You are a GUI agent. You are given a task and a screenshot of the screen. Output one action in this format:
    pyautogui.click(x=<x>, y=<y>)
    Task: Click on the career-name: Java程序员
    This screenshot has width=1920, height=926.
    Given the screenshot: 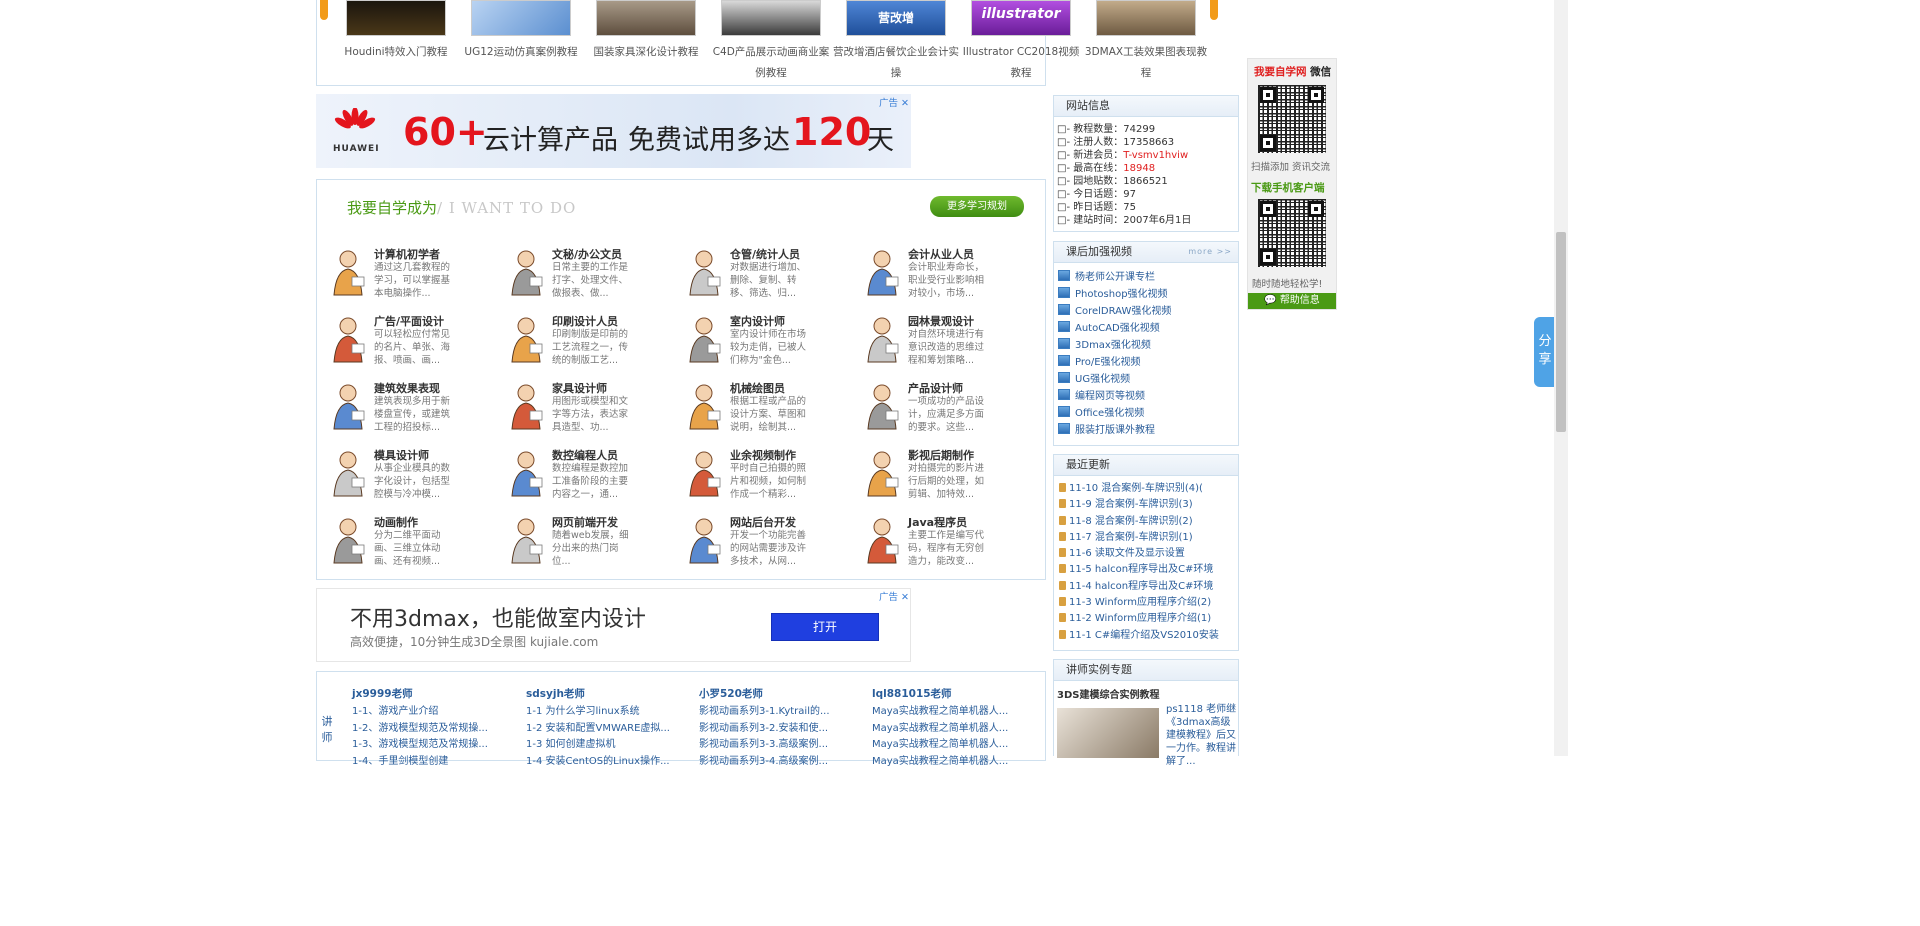 What is the action you would take?
    pyautogui.click(x=937, y=522)
    